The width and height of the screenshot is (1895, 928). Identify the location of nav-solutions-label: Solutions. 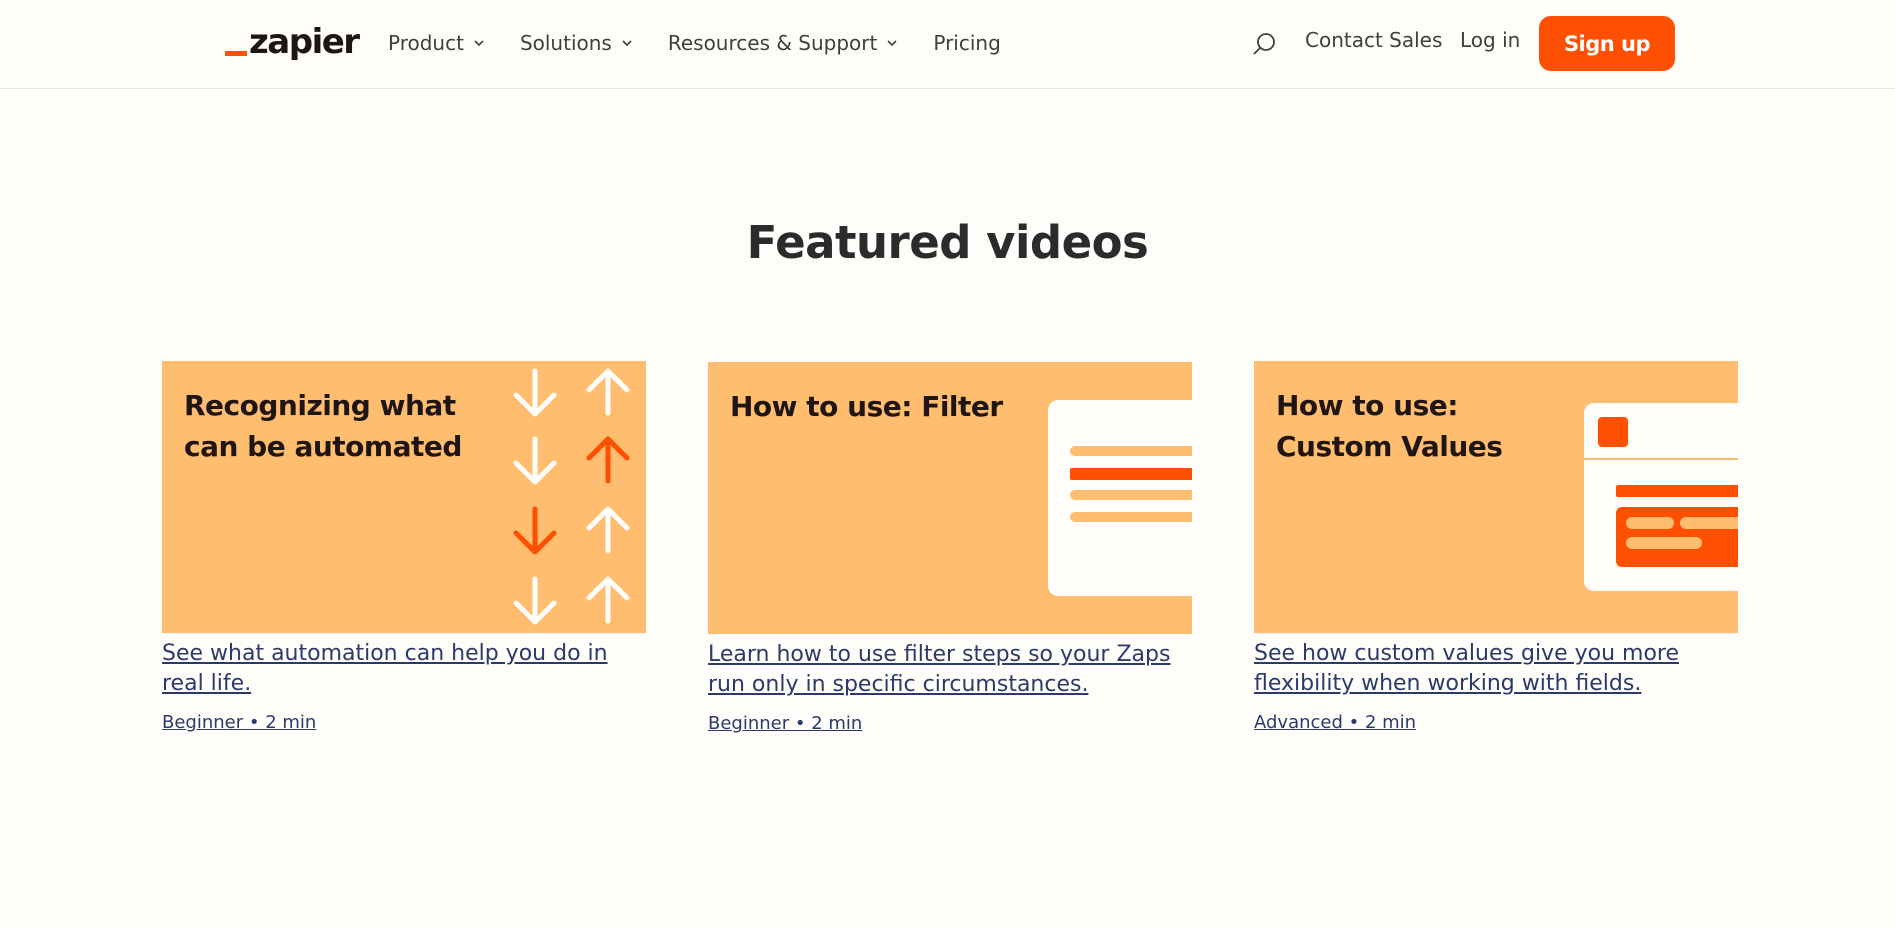
(565, 43).